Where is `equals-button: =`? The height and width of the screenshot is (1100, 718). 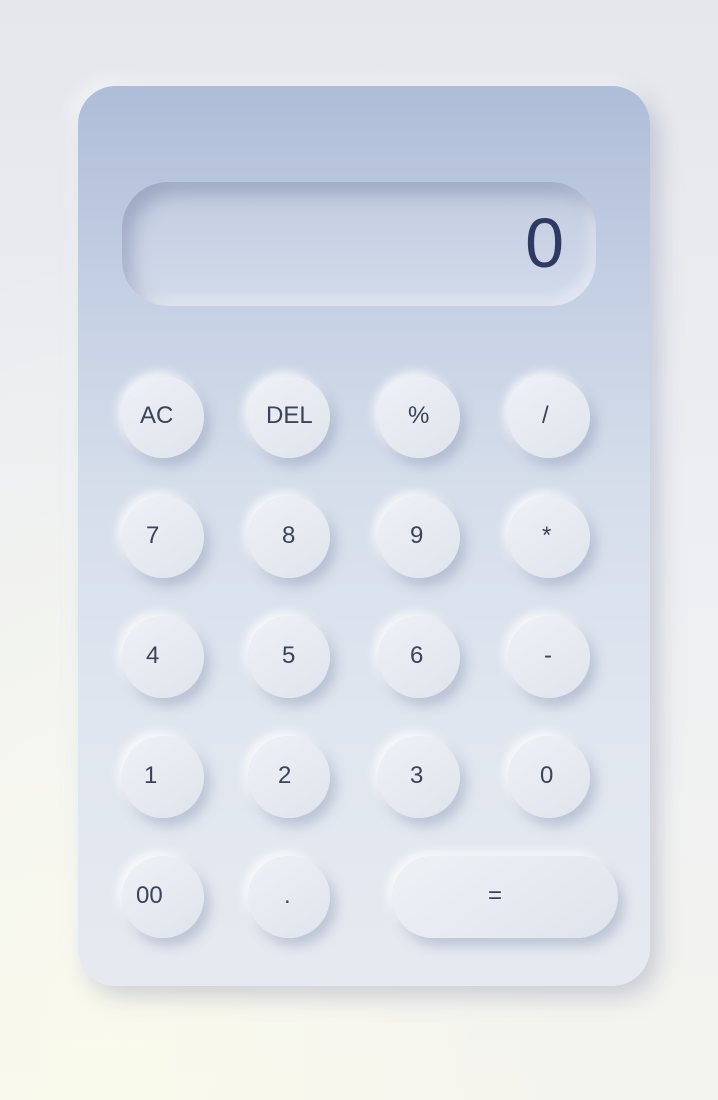 equals-button: = is located at coordinates (505, 897).